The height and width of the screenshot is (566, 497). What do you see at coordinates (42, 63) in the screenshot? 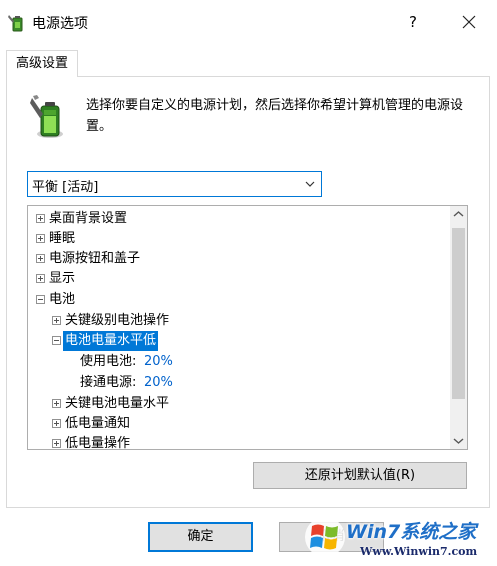
I see `tab-advanced-settings: 高级设置` at bounding box center [42, 63].